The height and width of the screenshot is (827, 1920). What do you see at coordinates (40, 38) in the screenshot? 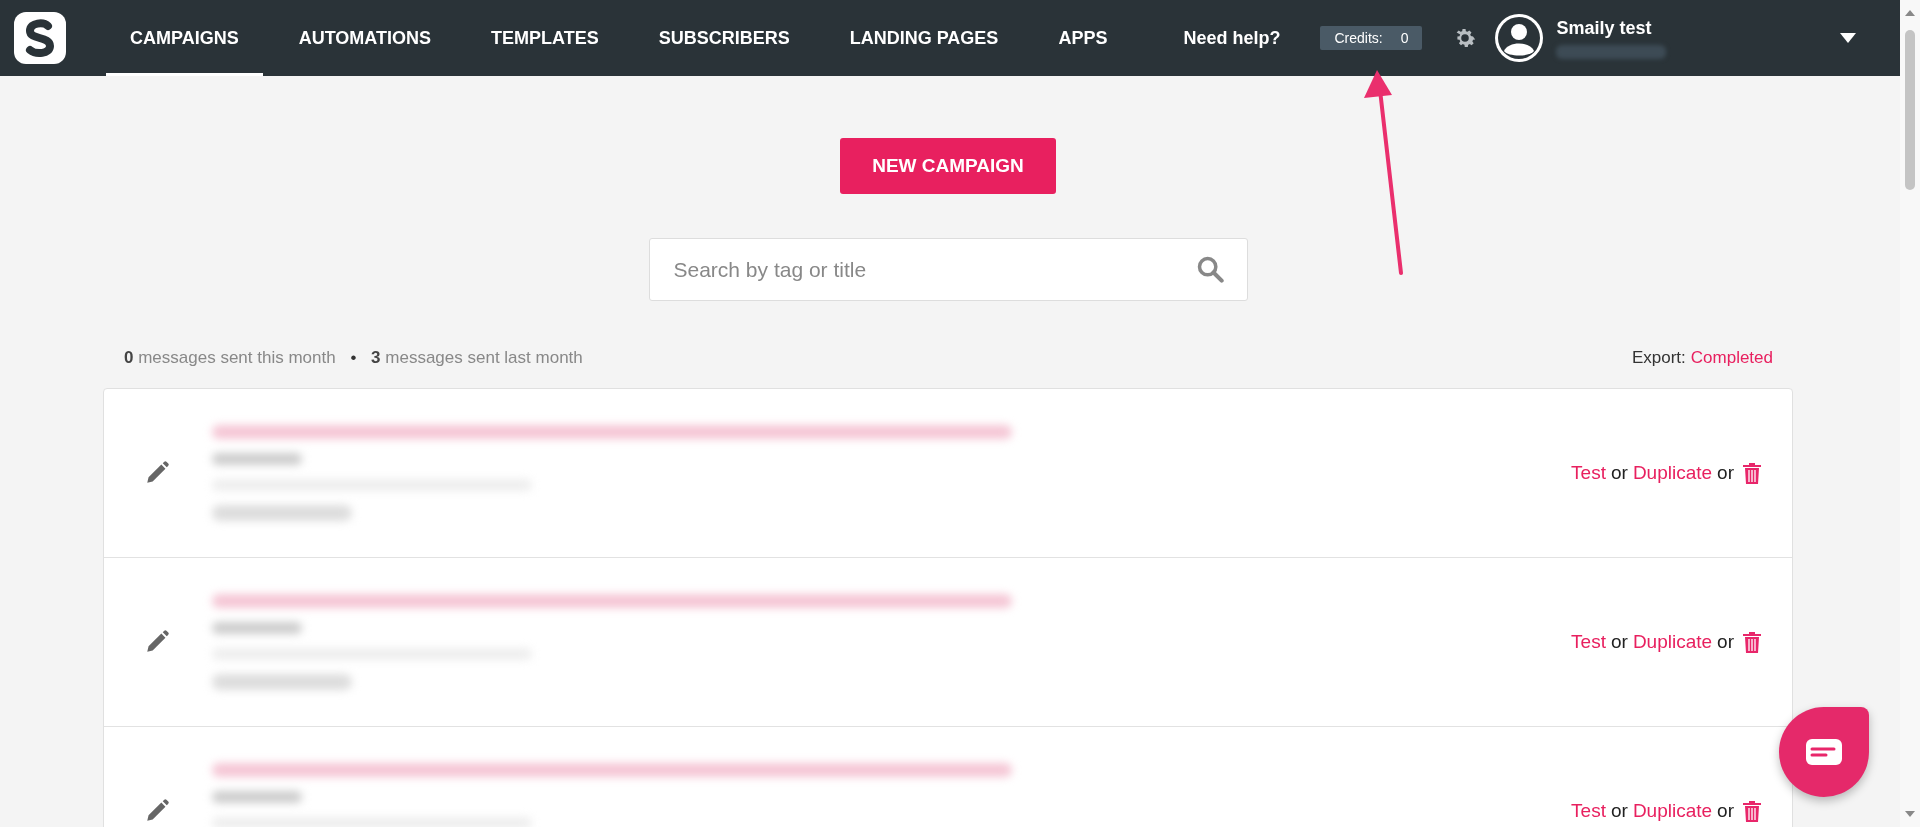
I see `app-logo-icon` at bounding box center [40, 38].